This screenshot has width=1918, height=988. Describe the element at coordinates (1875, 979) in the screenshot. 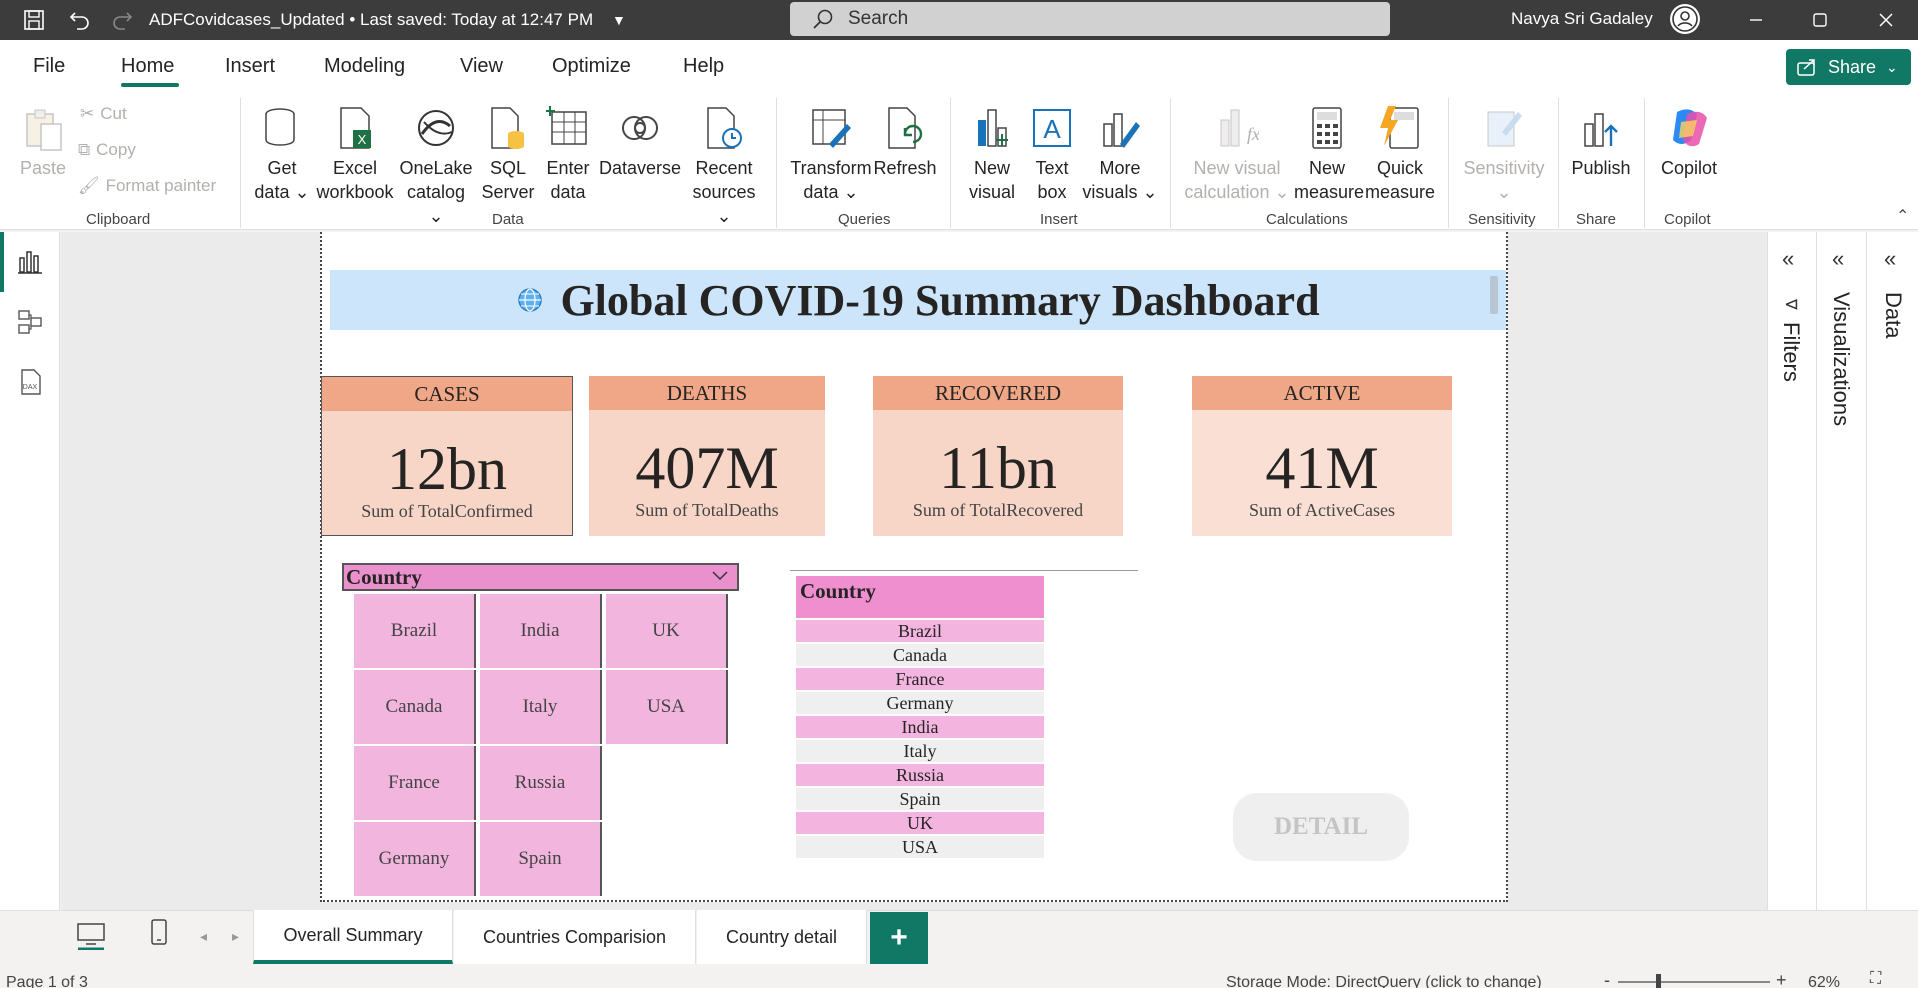

I see `fit-to-page-icon: ⛶` at that location.